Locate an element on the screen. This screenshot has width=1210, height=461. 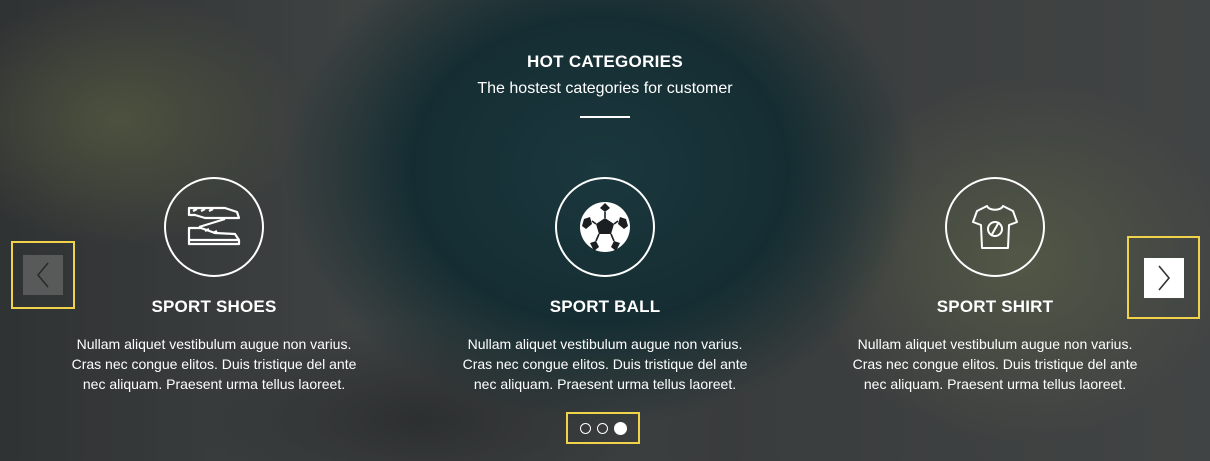
category-title: SPORT BALL is located at coordinates (605, 307).